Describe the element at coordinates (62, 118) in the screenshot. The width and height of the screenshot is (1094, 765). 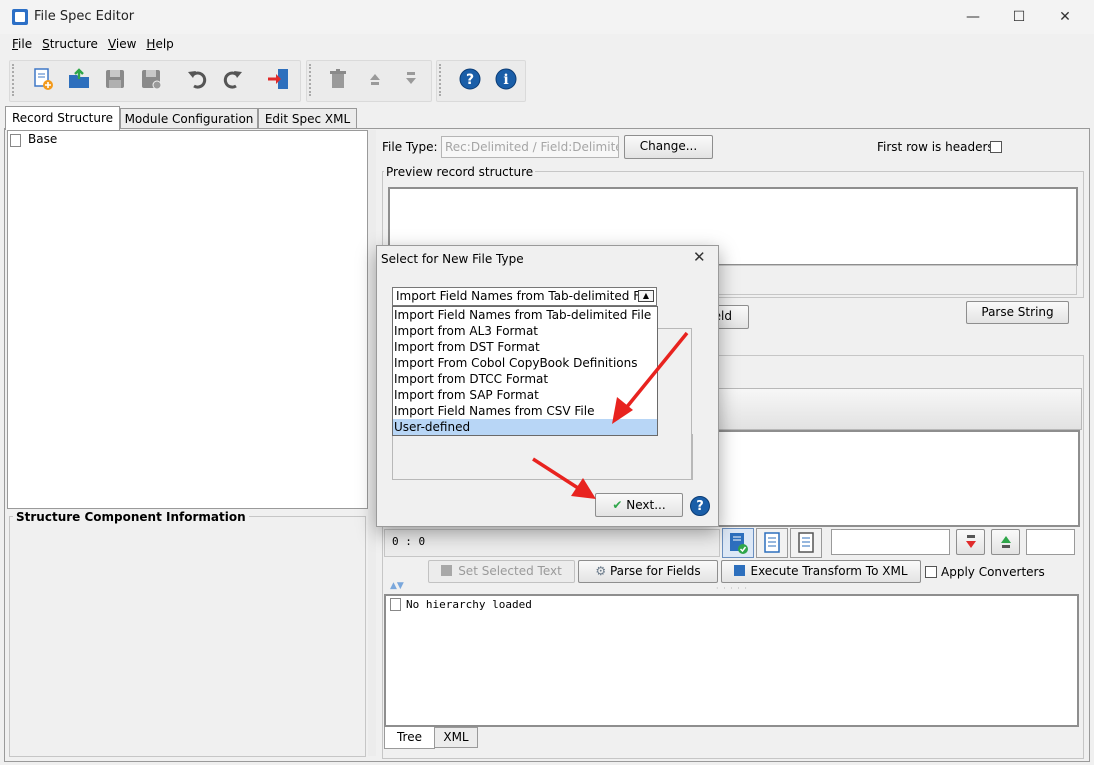
I see `tab-record-structure: Record Structure` at that location.